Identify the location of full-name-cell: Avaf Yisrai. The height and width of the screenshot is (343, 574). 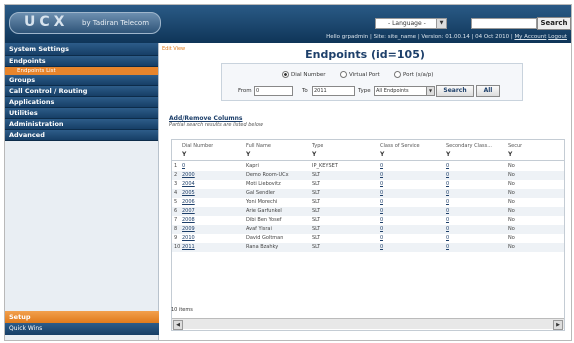
(259, 229).